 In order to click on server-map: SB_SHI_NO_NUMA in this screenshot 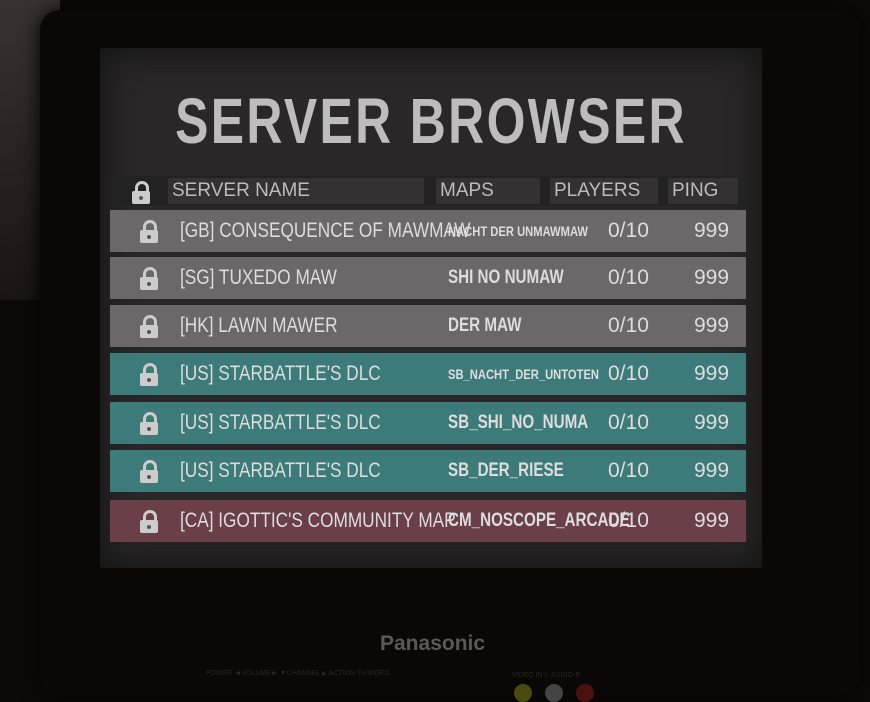, I will do `click(518, 422)`.